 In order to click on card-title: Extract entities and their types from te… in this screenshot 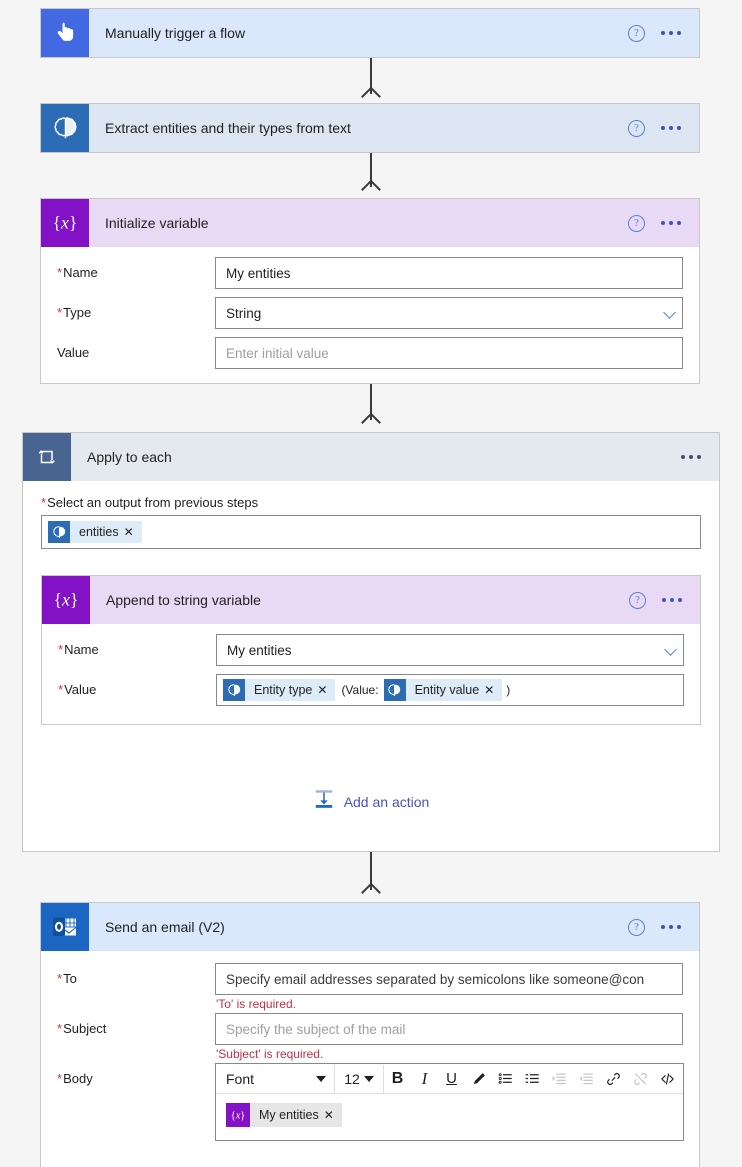, I will do `click(228, 128)`.